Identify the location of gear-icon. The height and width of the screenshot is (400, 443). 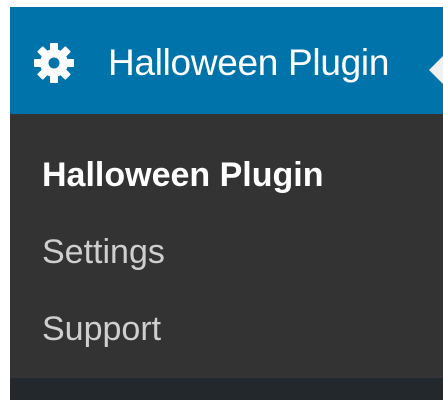
(54, 63).